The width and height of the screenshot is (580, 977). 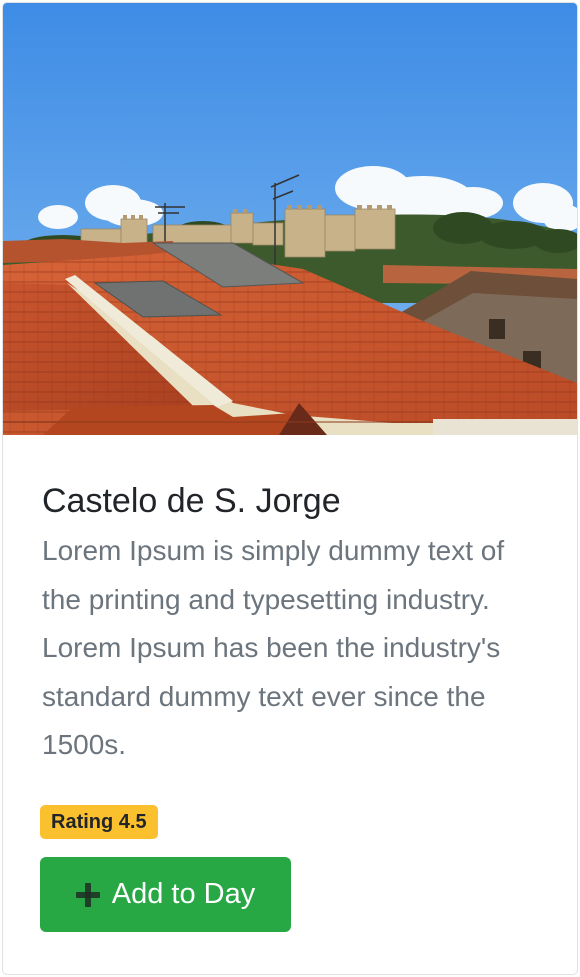 I want to click on plus-icon, so click(x=87, y=894).